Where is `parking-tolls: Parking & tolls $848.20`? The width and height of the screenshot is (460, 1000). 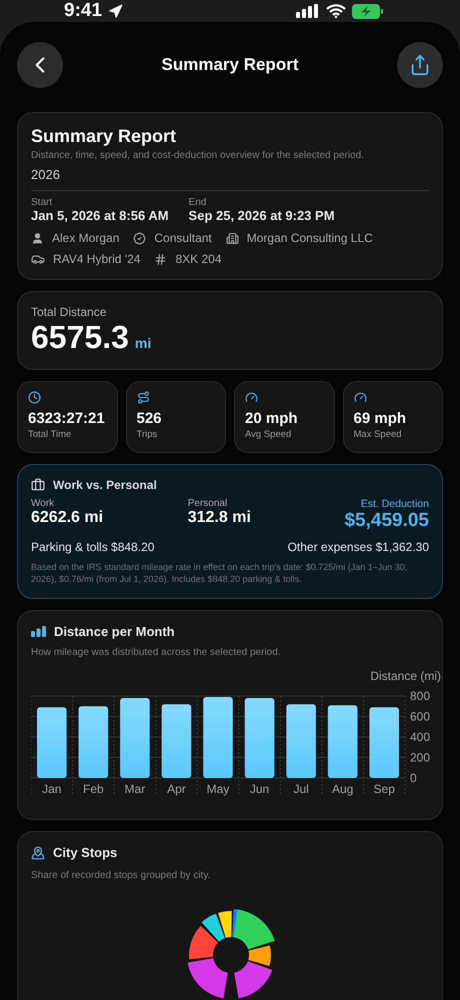 parking-tolls: Parking & tolls $848.20 is located at coordinates (92, 547).